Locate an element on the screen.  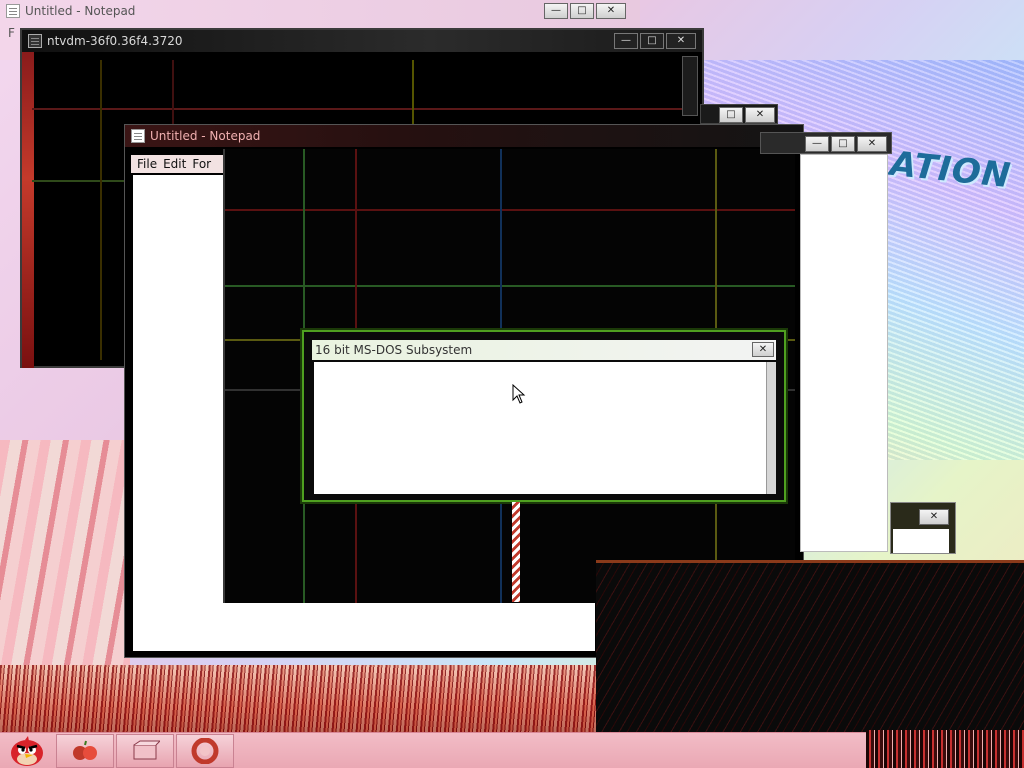
window-fragment-caption-right: — □ ✕ is located at coordinates (826, 143).